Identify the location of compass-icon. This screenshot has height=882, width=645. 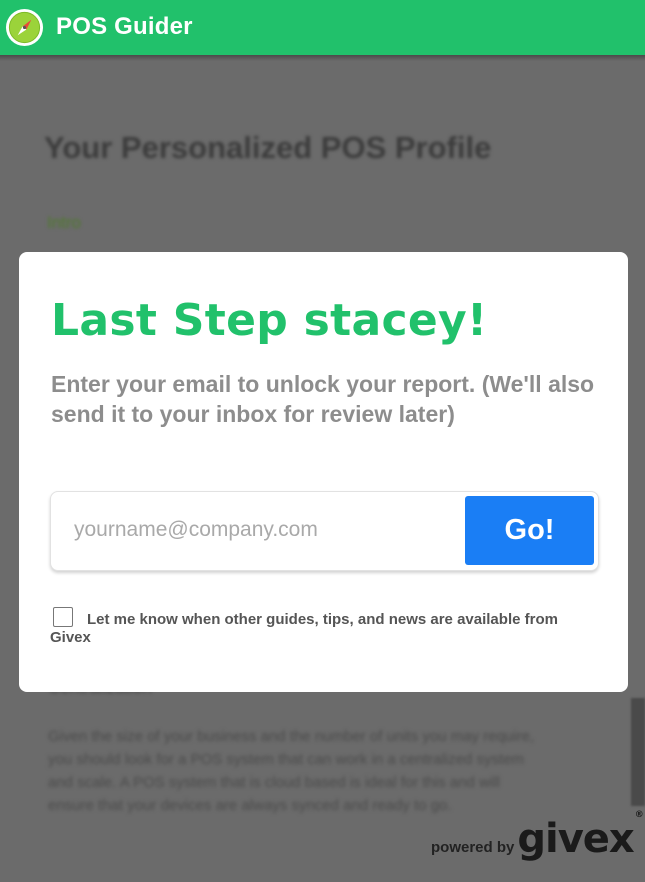
(24, 27).